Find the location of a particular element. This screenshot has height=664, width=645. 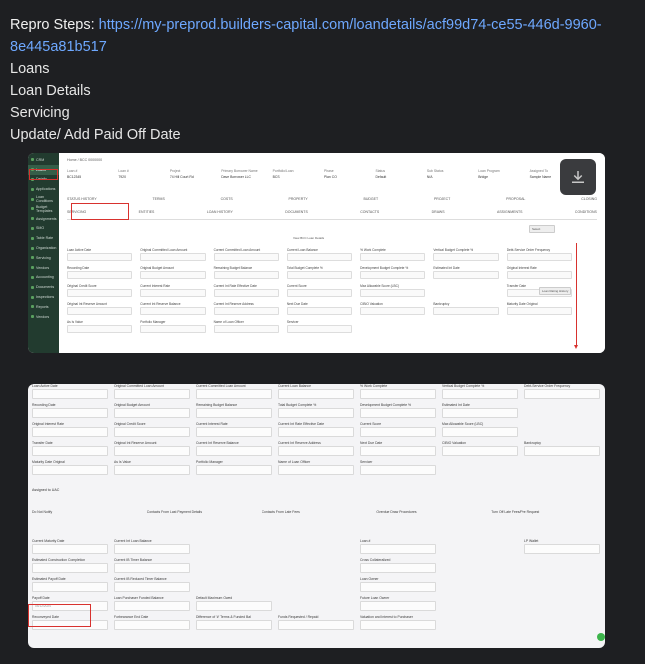

sidebar-item: Table Rate is located at coordinates (43, 238).